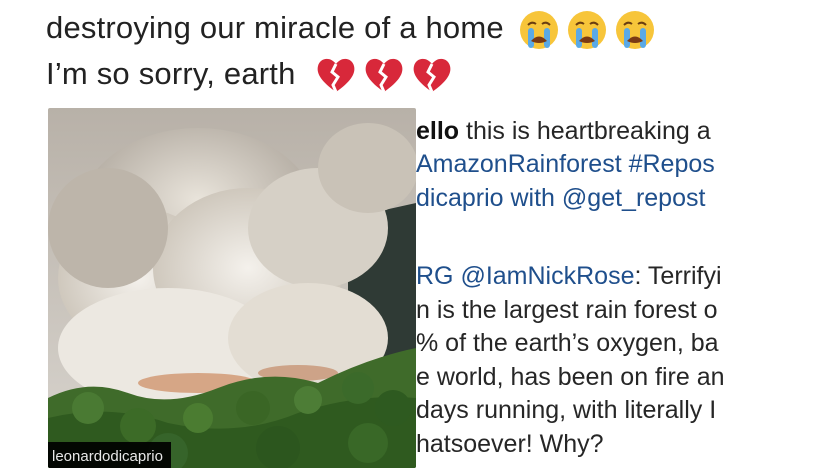  I want to click on tweet-text-line-2: I’m so sorry, earth, so click(250, 76).